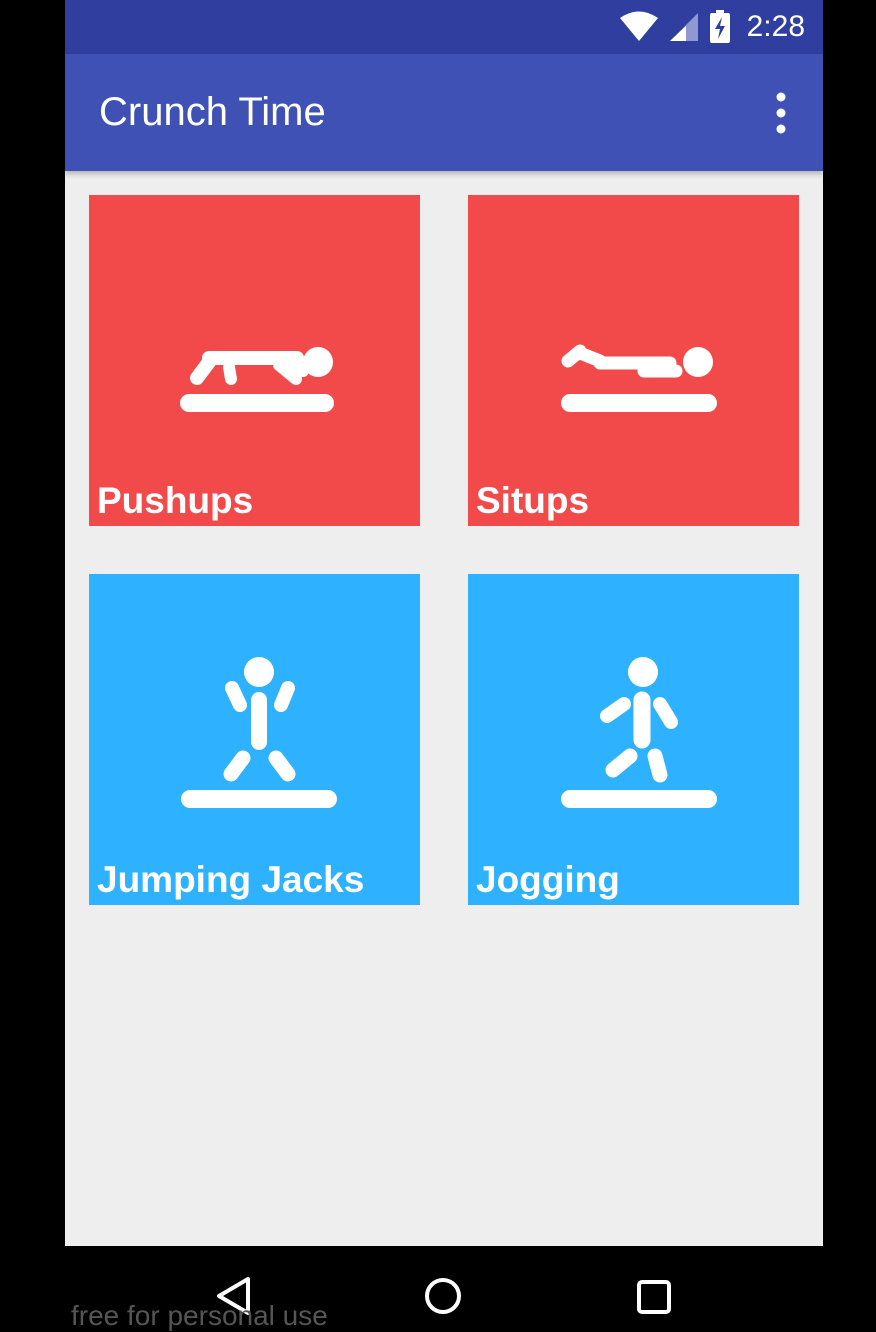  Describe the element at coordinates (775, 26) in the screenshot. I see `status-time: 2:28` at that location.